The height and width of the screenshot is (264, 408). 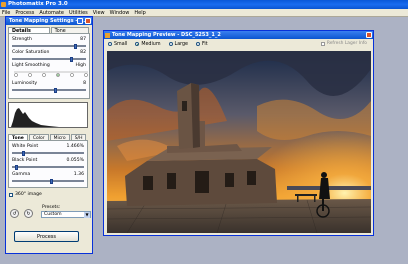 I want to click on refresh-option: Refresh Lager Info, so click(x=343, y=43).